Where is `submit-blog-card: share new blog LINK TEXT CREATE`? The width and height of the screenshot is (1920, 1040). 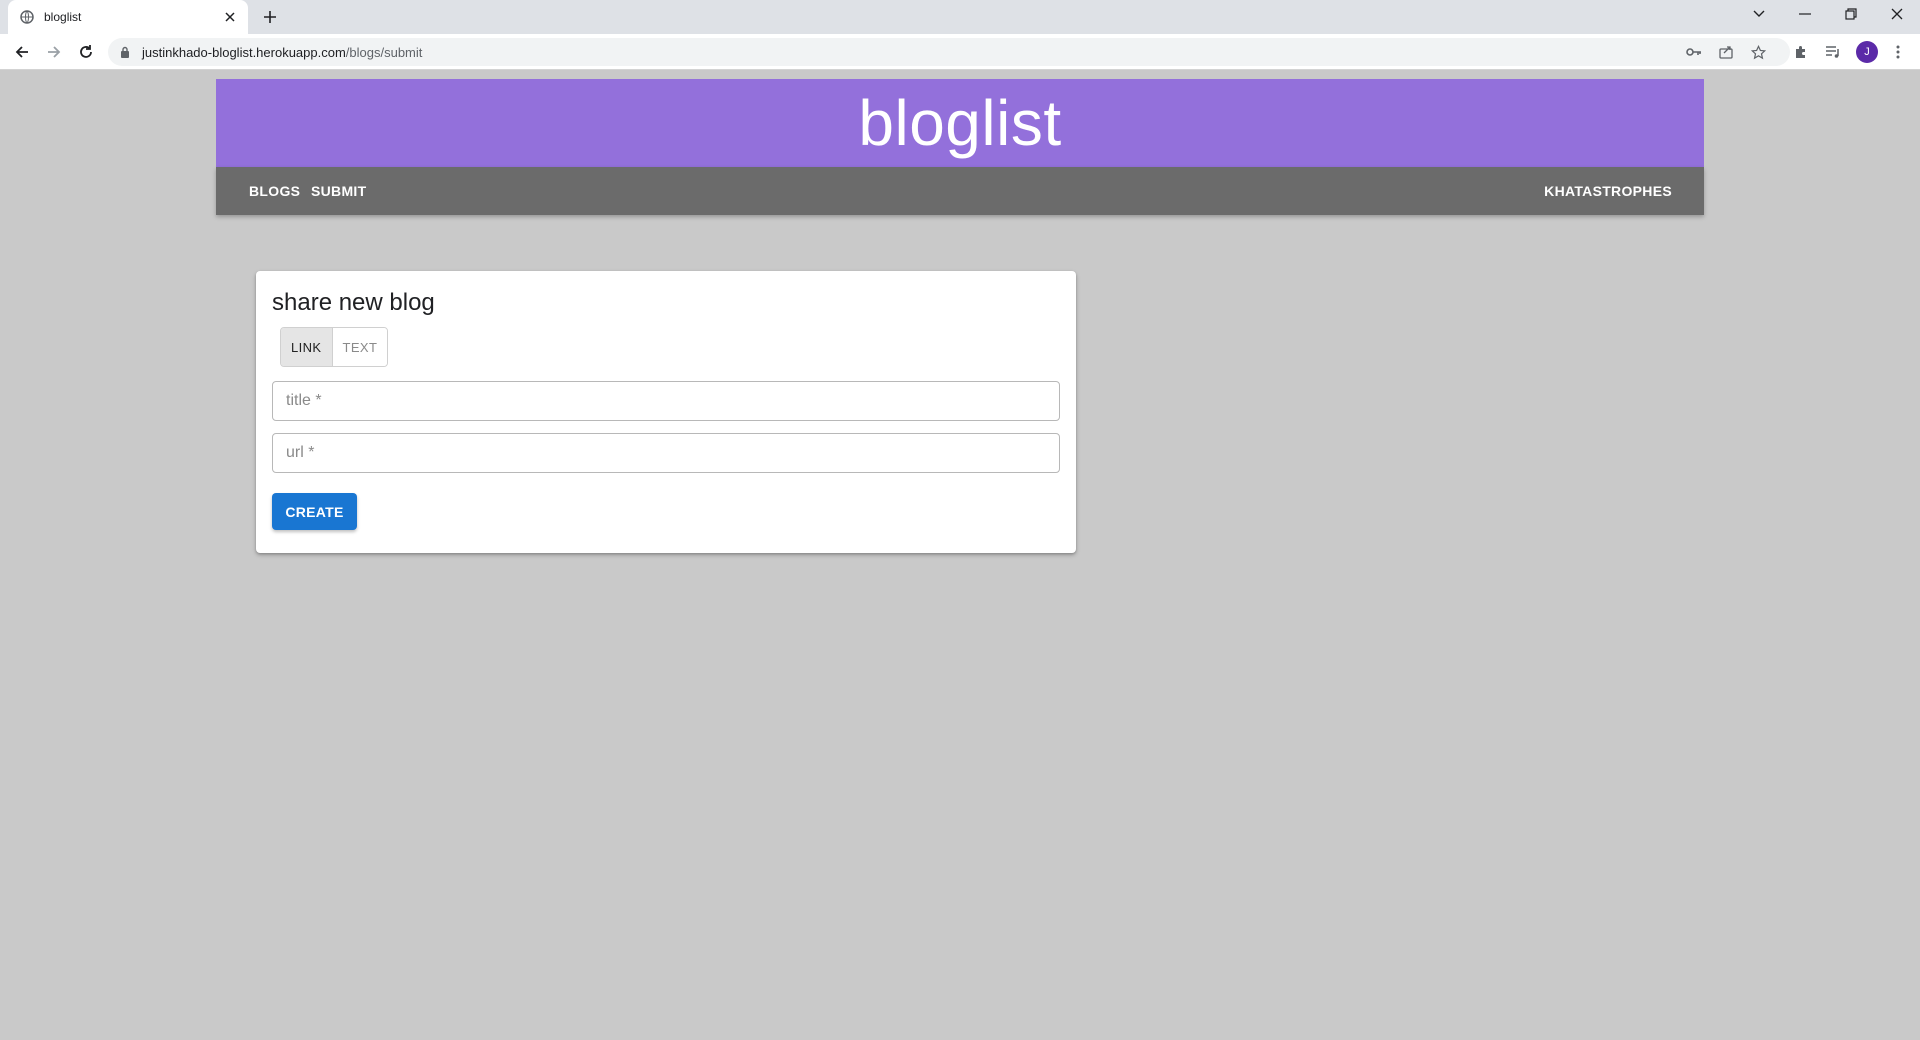 submit-blog-card: share new blog LINK TEXT CREATE is located at coordinates (666, 412).